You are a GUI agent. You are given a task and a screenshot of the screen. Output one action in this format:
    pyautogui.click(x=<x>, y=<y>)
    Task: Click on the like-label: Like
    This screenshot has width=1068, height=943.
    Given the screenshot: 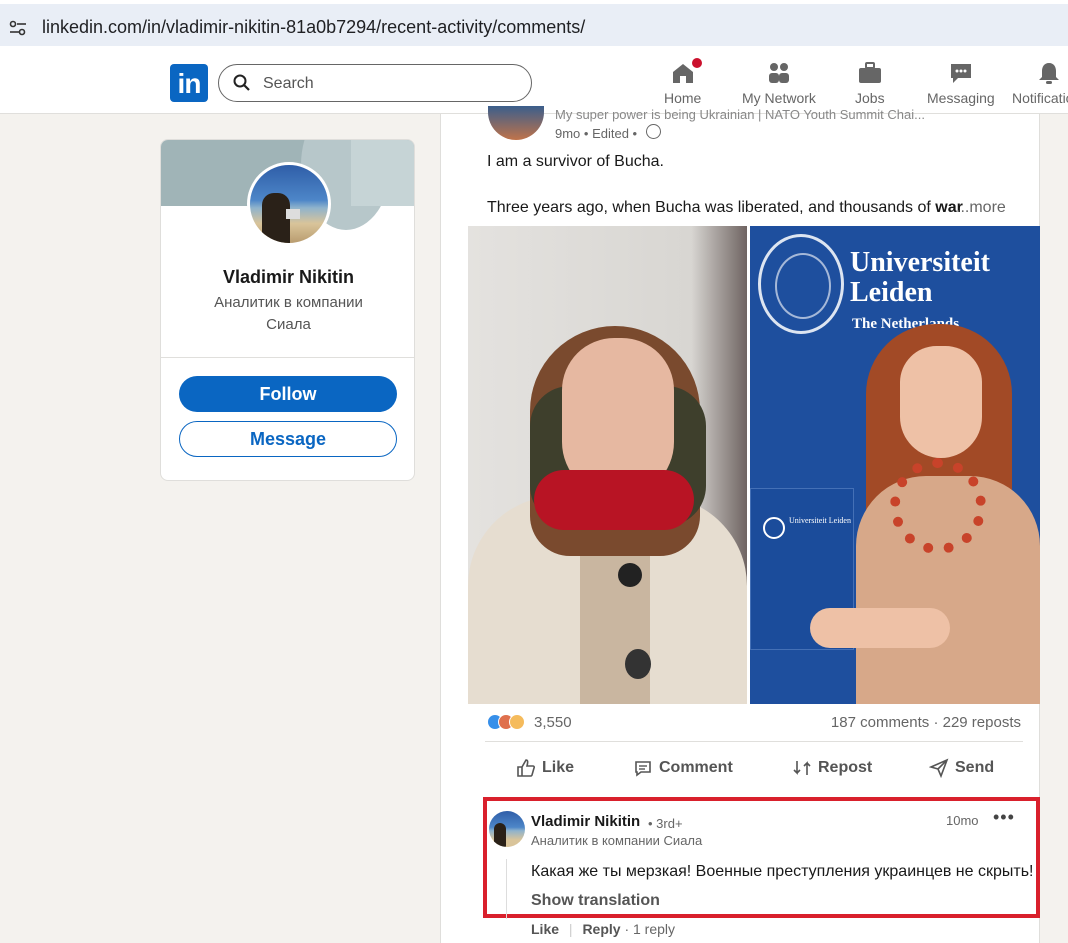 What is the action you would take?
    pyautogui.click(x=558, y=767)
    